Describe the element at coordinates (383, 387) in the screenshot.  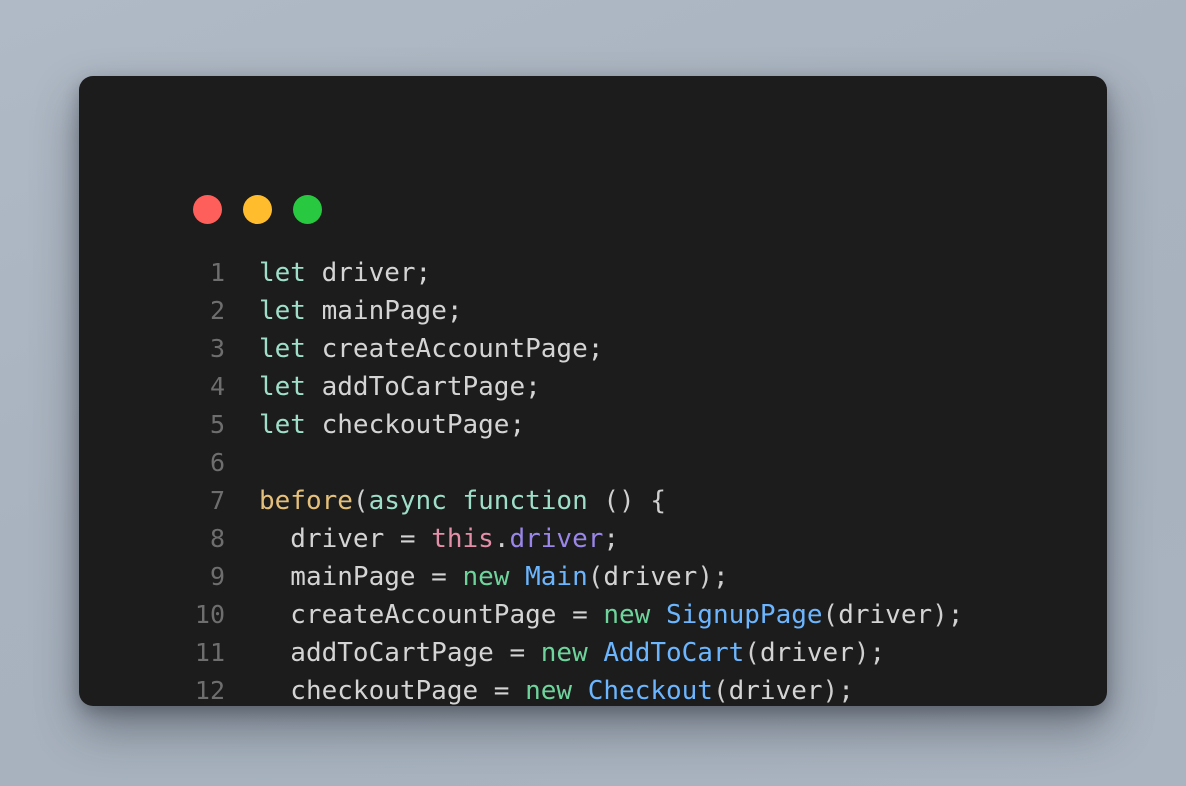
I see `line-content: let addToCartPage;` at that location.